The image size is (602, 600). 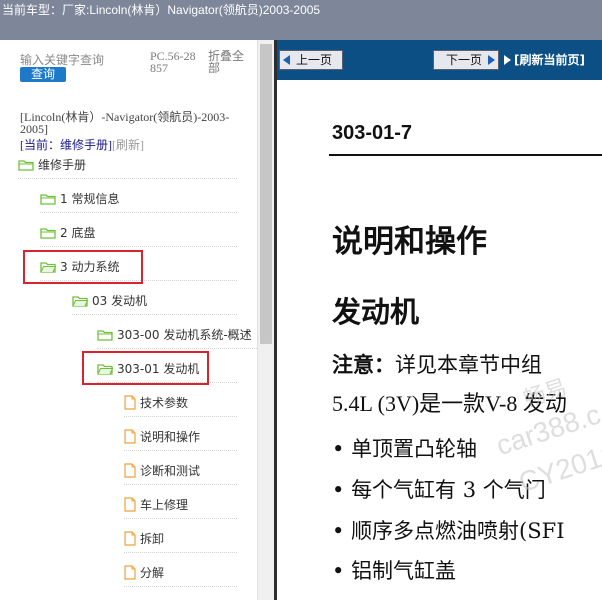 I want to click on tree-item-chassis: 2 底盘, so click(x=138, y=233).